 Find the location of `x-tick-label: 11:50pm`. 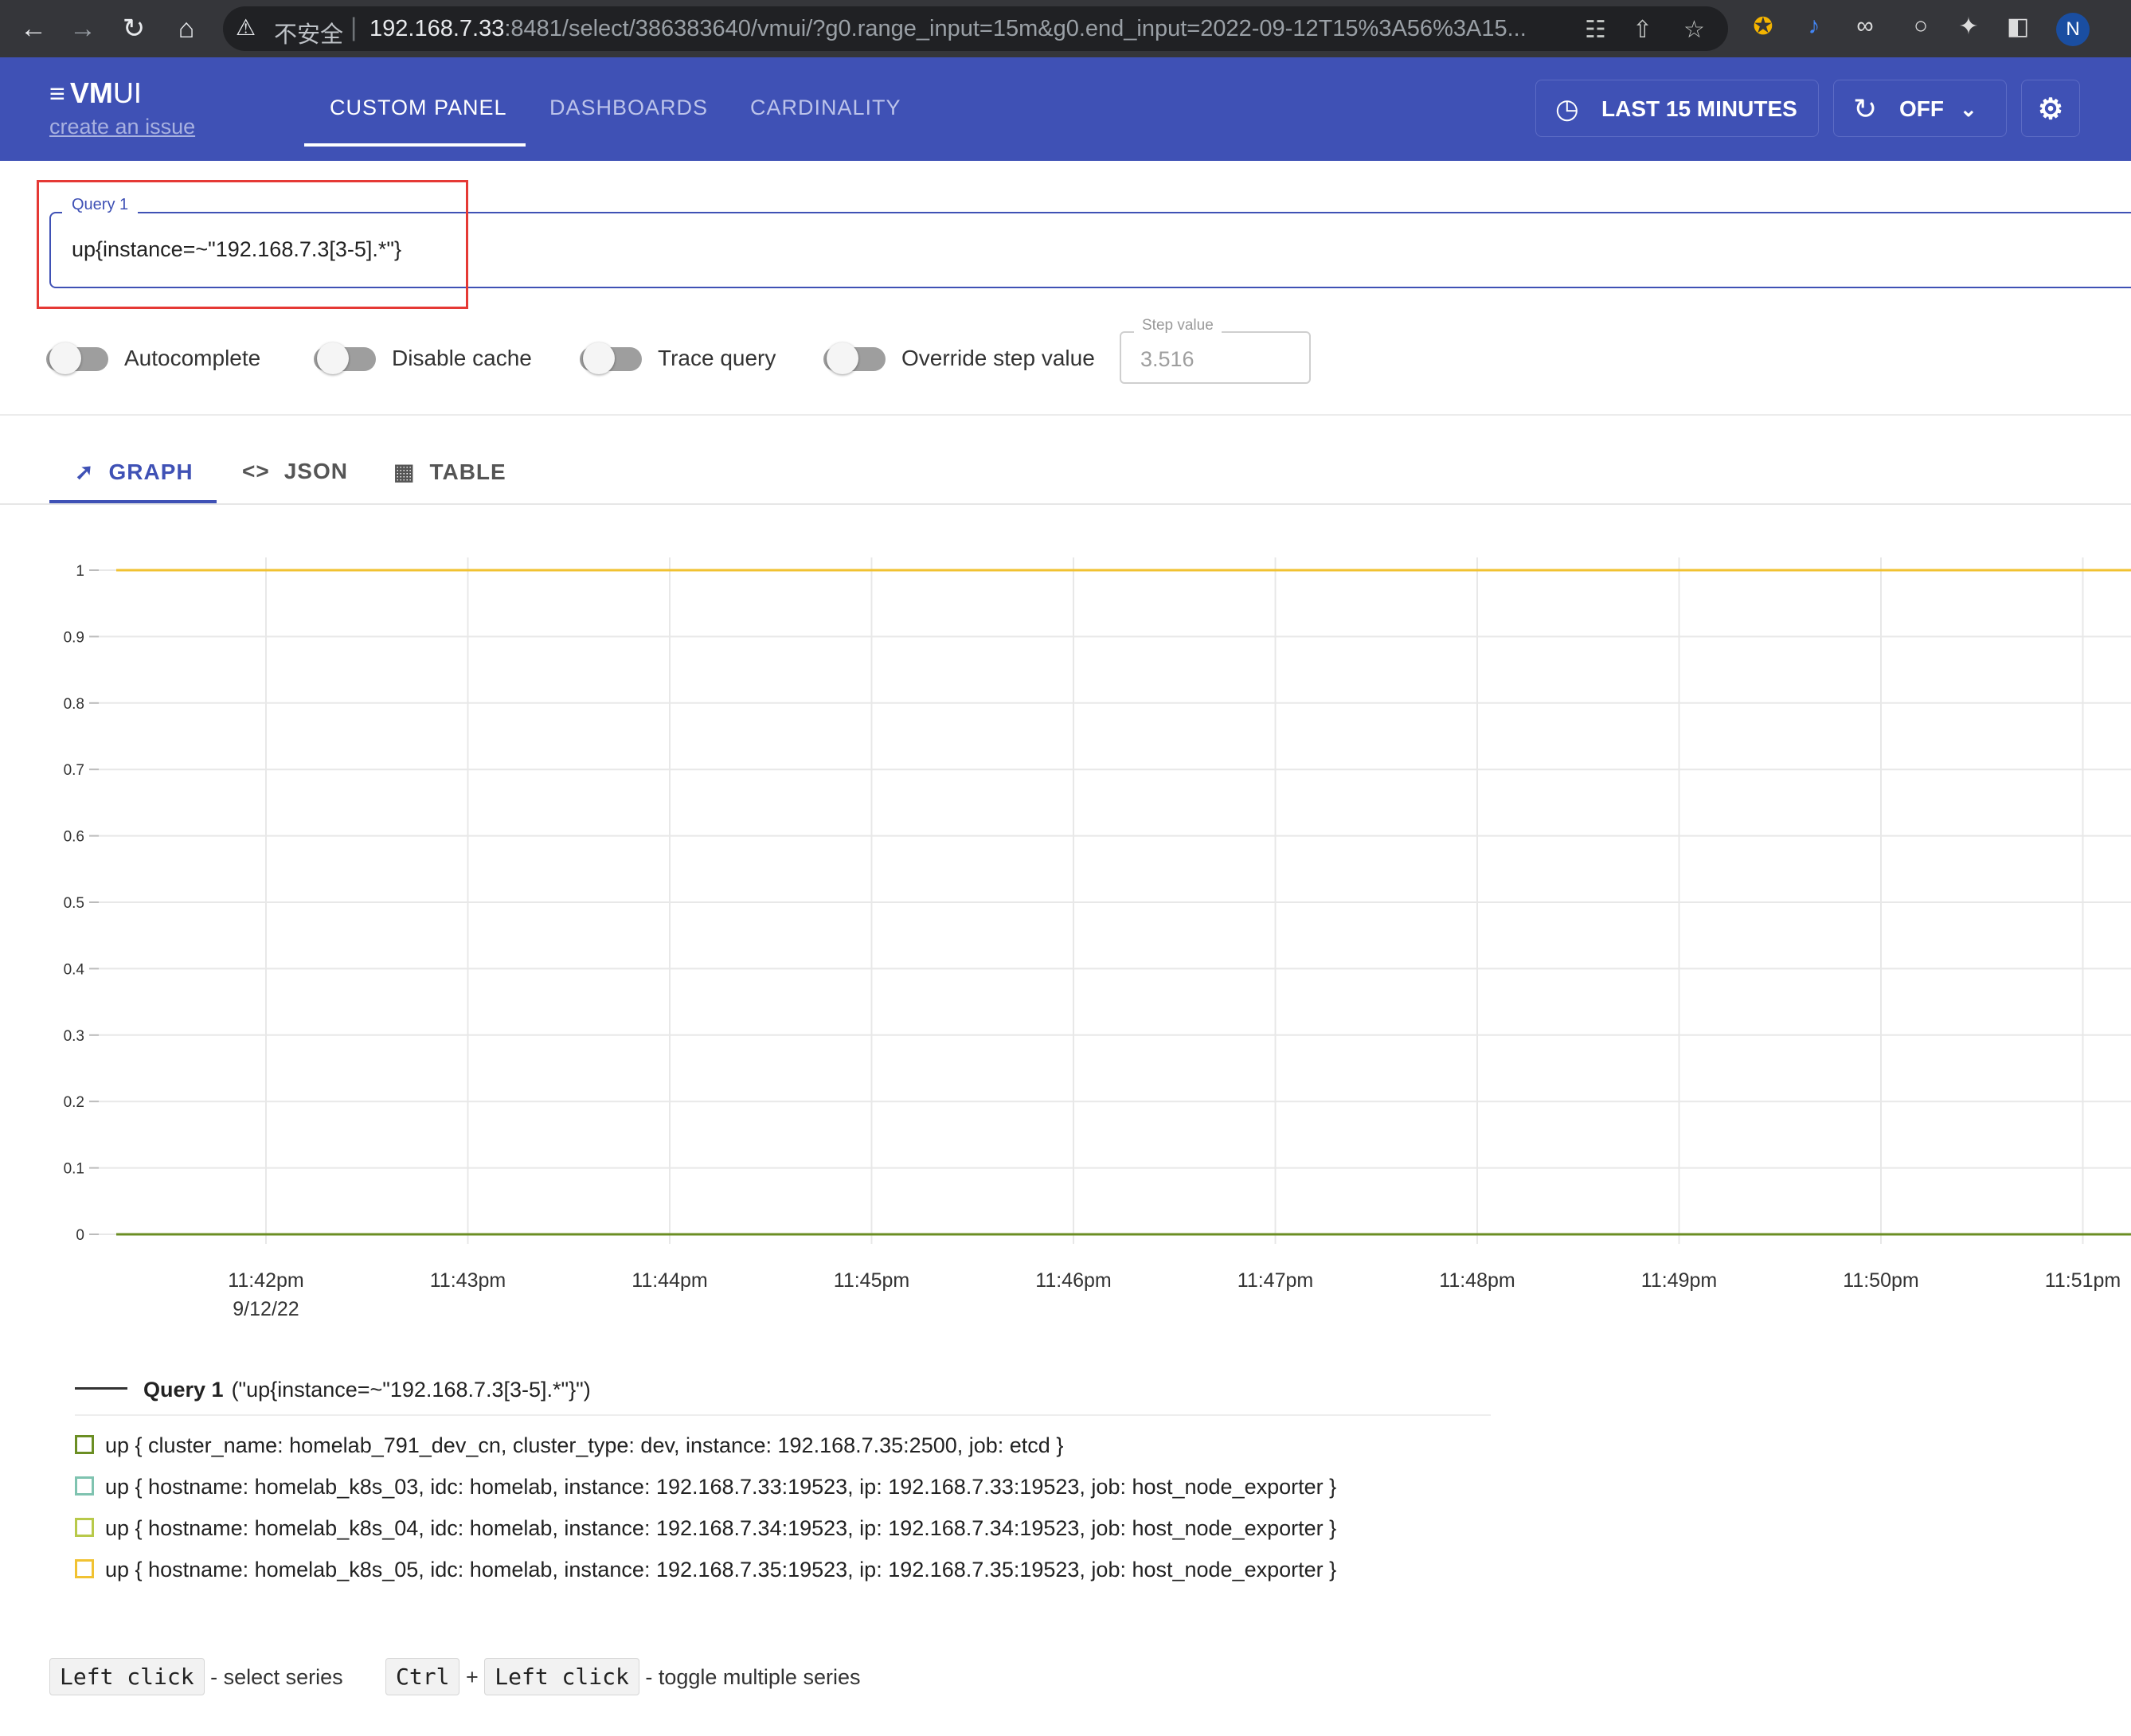

x-tick-label: 11:50pm is located at coordinates (1881, 1281).